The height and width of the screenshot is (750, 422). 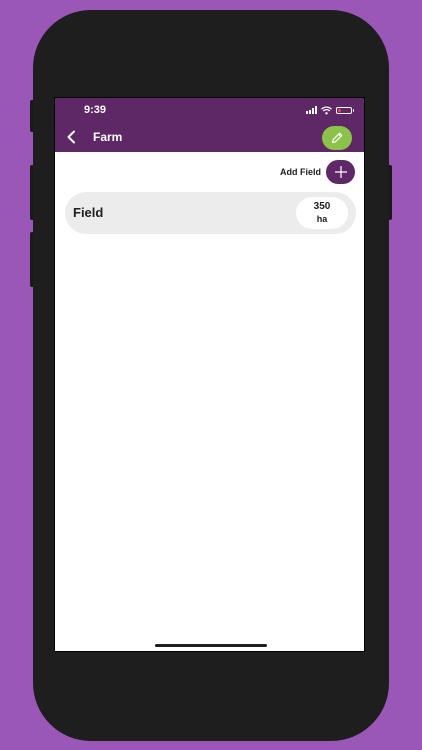 What do you see at coordinates (322, 213) in the screenshot?
I see `field-area-badge: 350 ha` at bounding box center [322, 213].